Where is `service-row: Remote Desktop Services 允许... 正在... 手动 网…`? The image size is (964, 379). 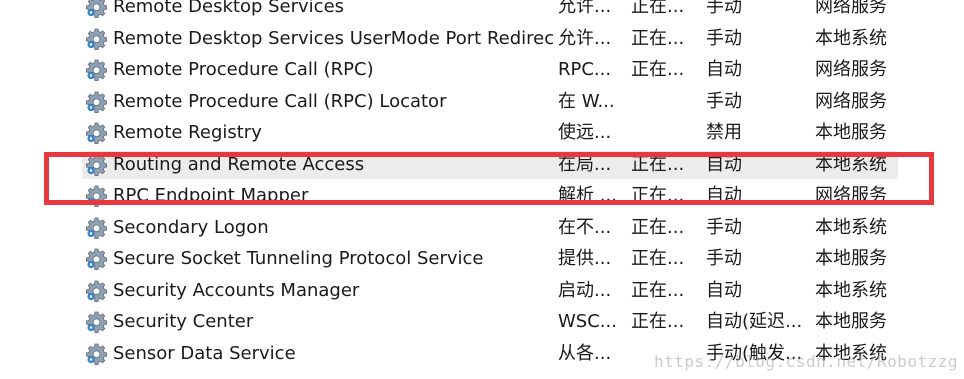
service-row: Remote Desktop Services 允许... 正在... 手动 网… is located at coordinates (482, 11).